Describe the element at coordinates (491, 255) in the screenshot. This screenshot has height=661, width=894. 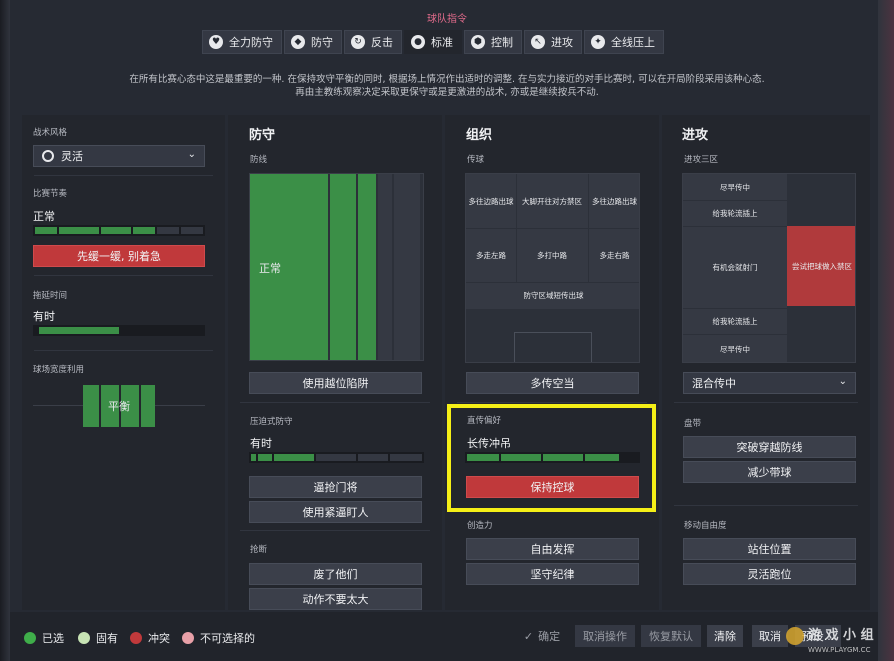
I see `passing-cell: 多走左路` at that location.